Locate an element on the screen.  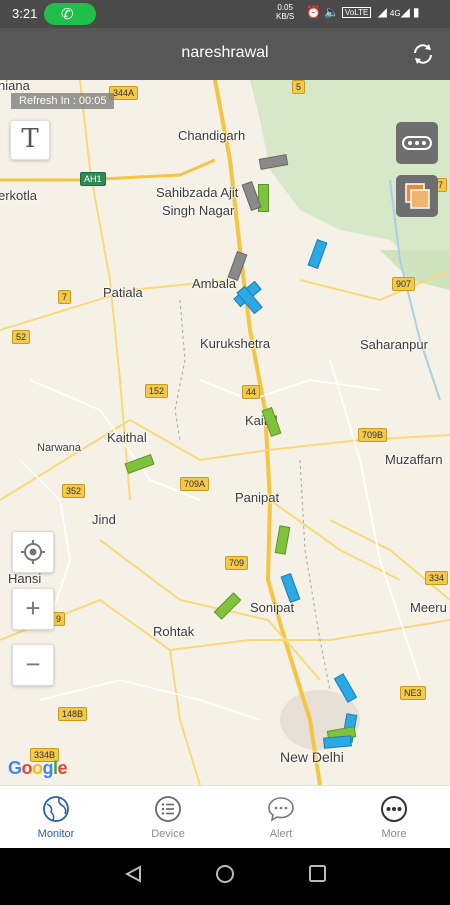
tab-more: More is located at coordinates (394, 817).